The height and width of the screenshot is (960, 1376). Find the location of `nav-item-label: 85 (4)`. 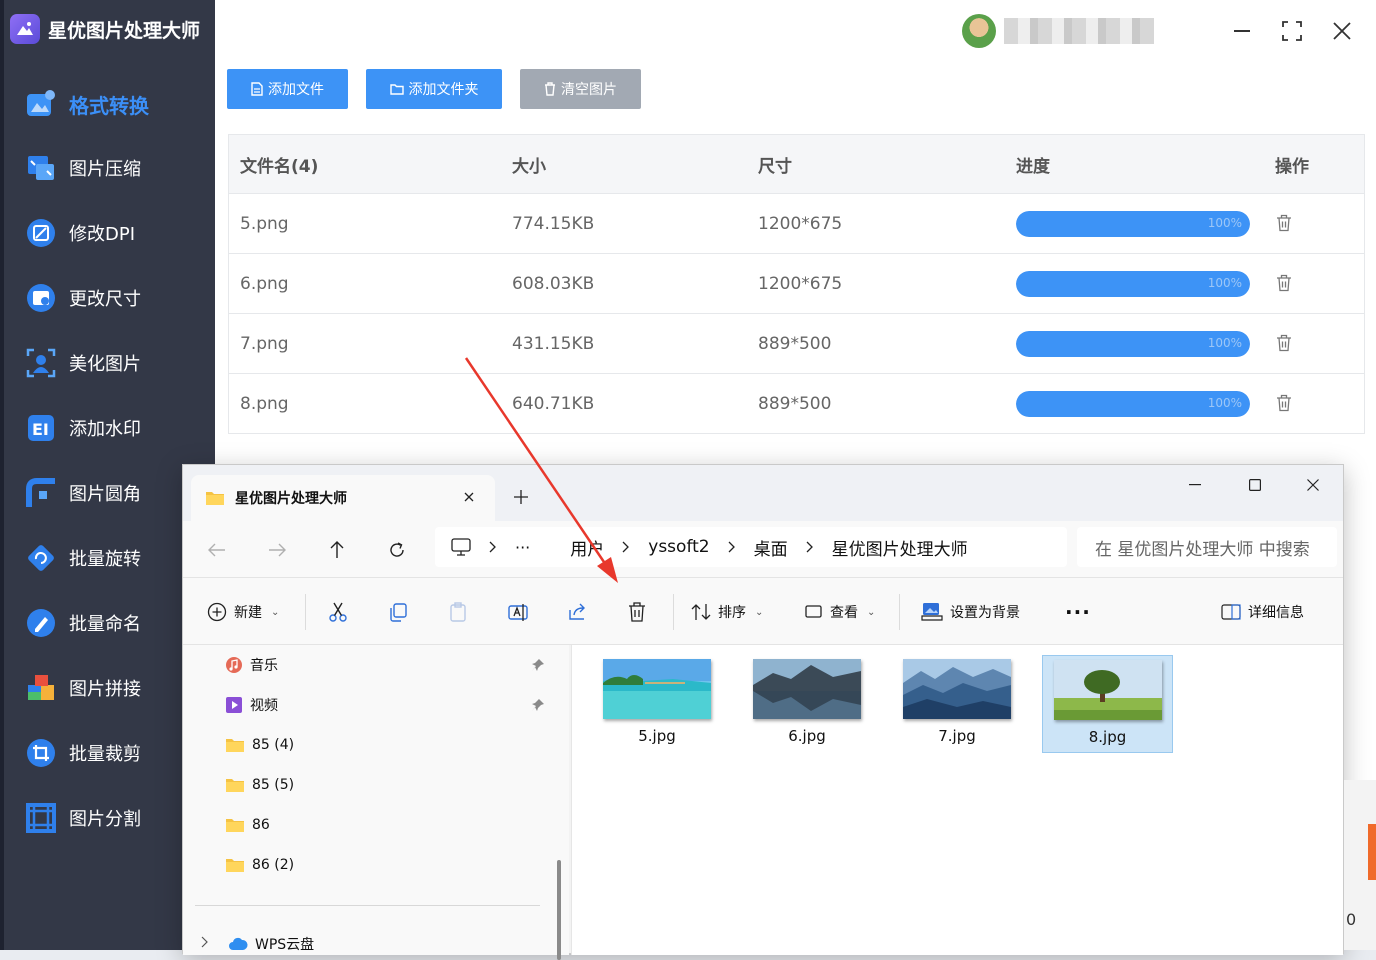

nav-item-label: 85 (4) is located at coordinates (273, 745).